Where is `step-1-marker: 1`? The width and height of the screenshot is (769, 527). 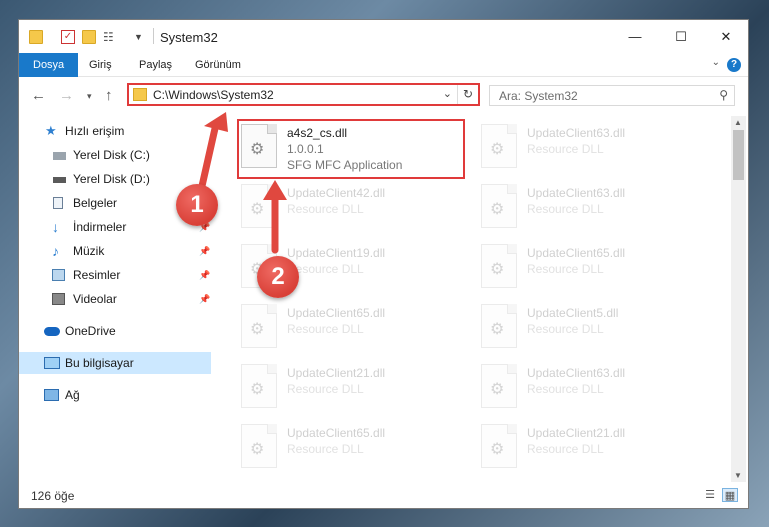 step-1-marker: 1 is located at coordinates (197, 205).